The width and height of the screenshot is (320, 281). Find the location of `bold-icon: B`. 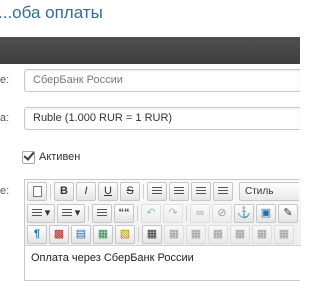

bold-icon: B is located at coordinates (64, 191).